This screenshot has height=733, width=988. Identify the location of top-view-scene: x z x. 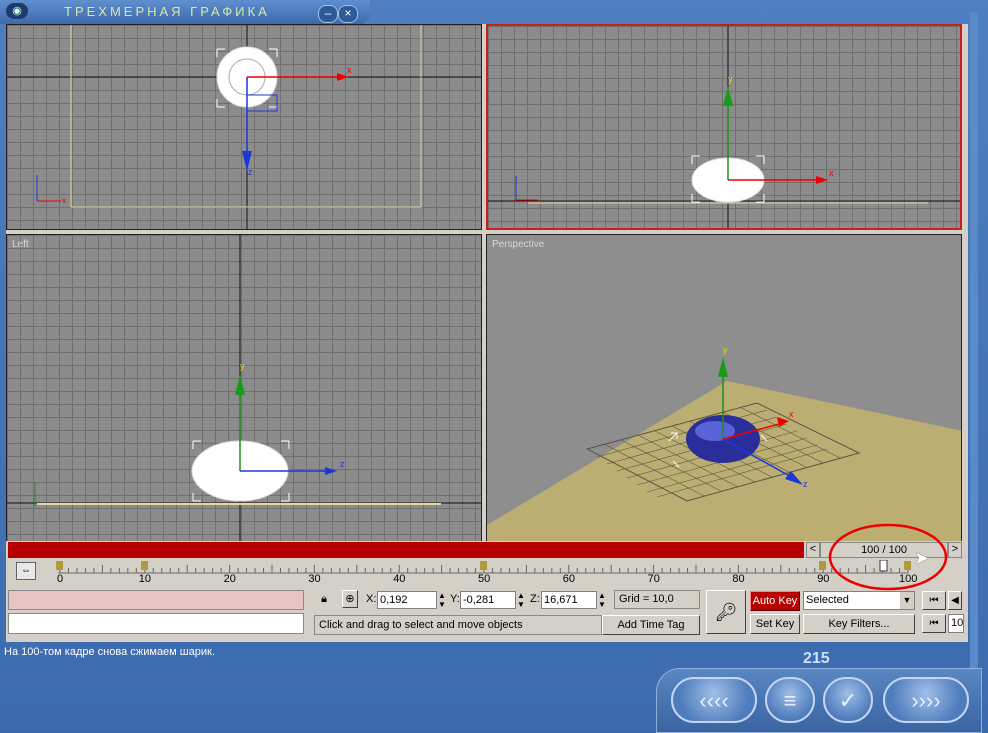
(244, 127).